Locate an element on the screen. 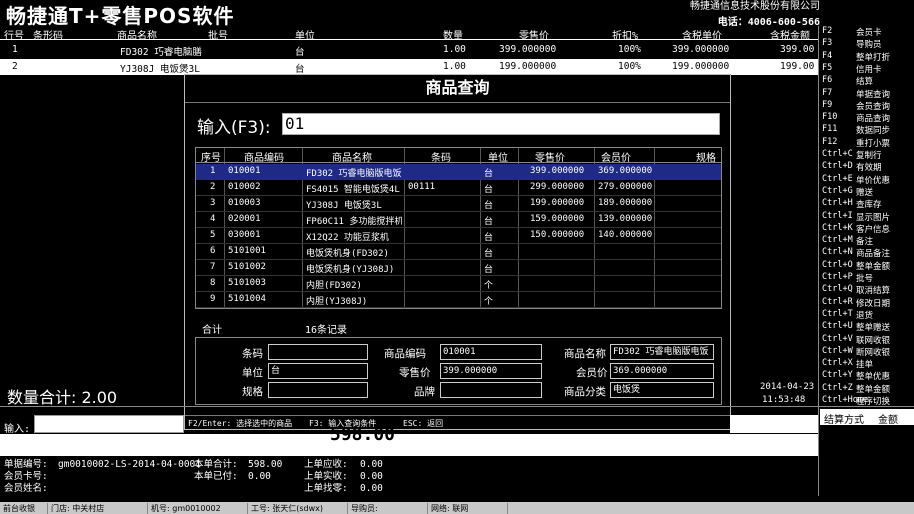  app-title: 畅捷通T+零售POS软件 is located at coordinates (120, 16).